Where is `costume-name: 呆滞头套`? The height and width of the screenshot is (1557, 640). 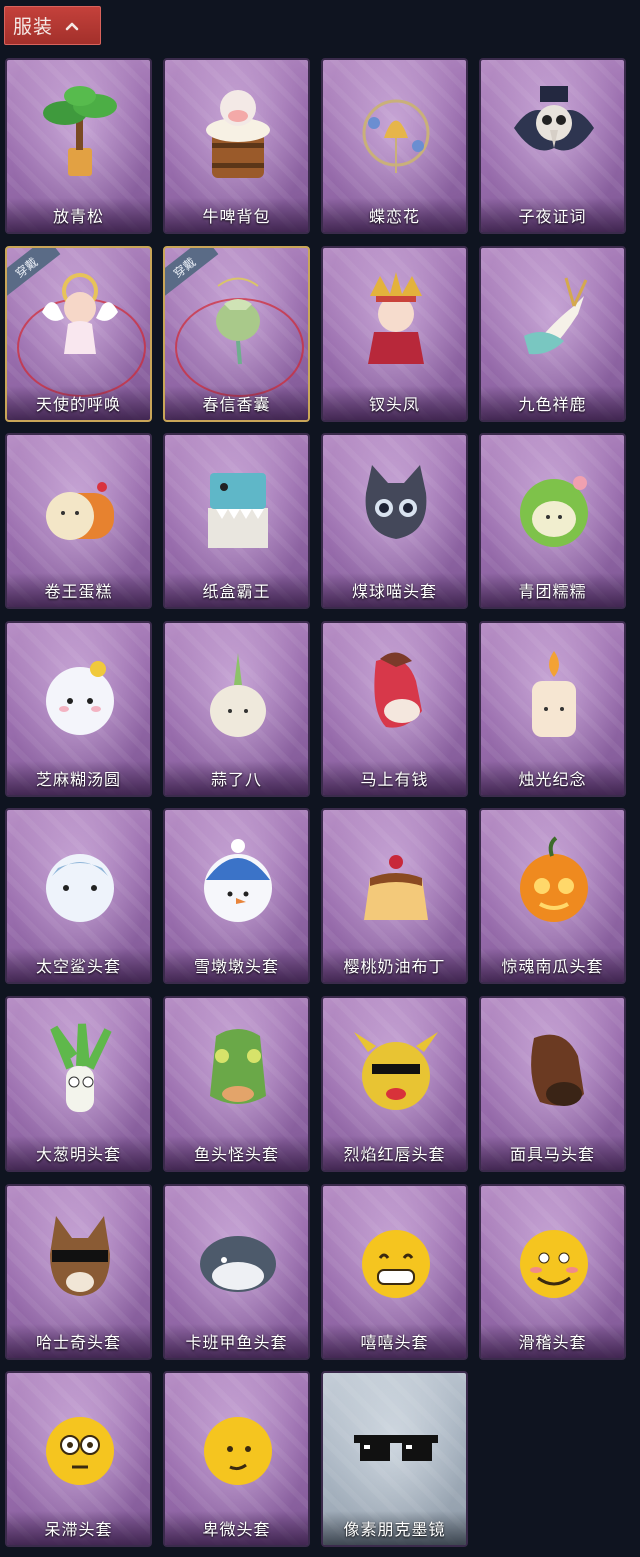 costume-name: 呆滞头套 is located at coordinates (78, 1529).